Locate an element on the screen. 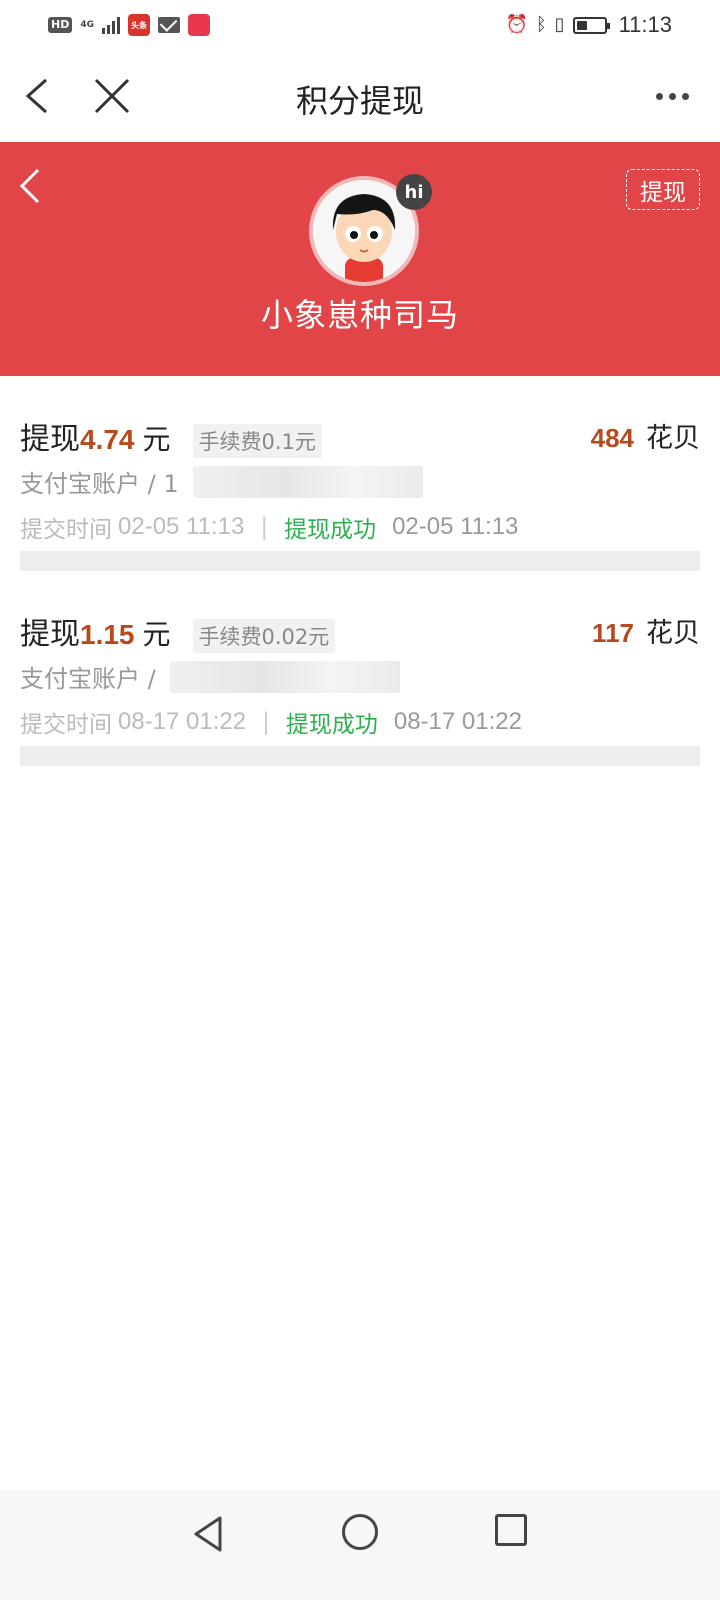 The height and width of the screenshot is (1600, 720). points-value: 484 is located at coordinates (612, 438).